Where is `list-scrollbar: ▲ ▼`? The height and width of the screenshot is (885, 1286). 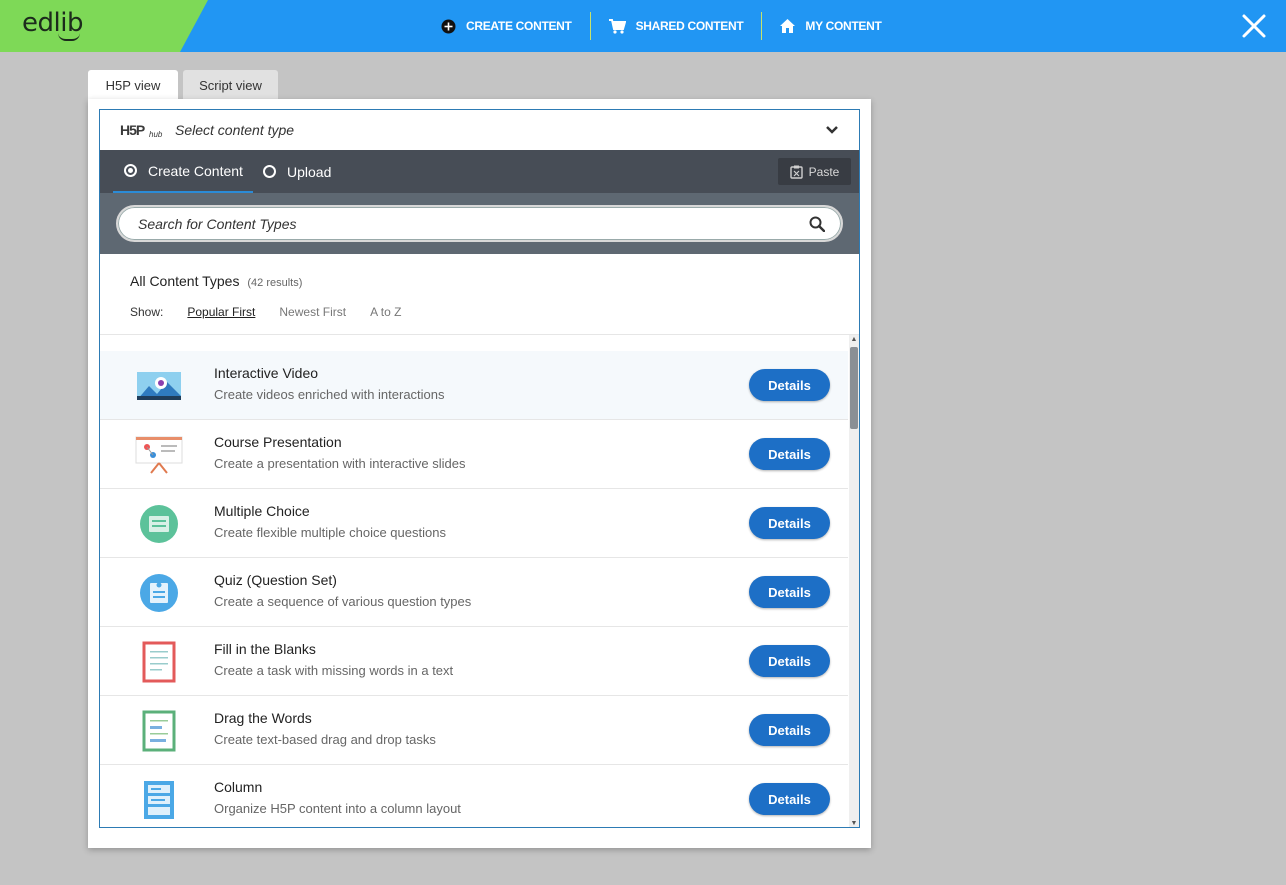
list-scrollbar: ▲ ▼ is located at coordinates (854, 581).